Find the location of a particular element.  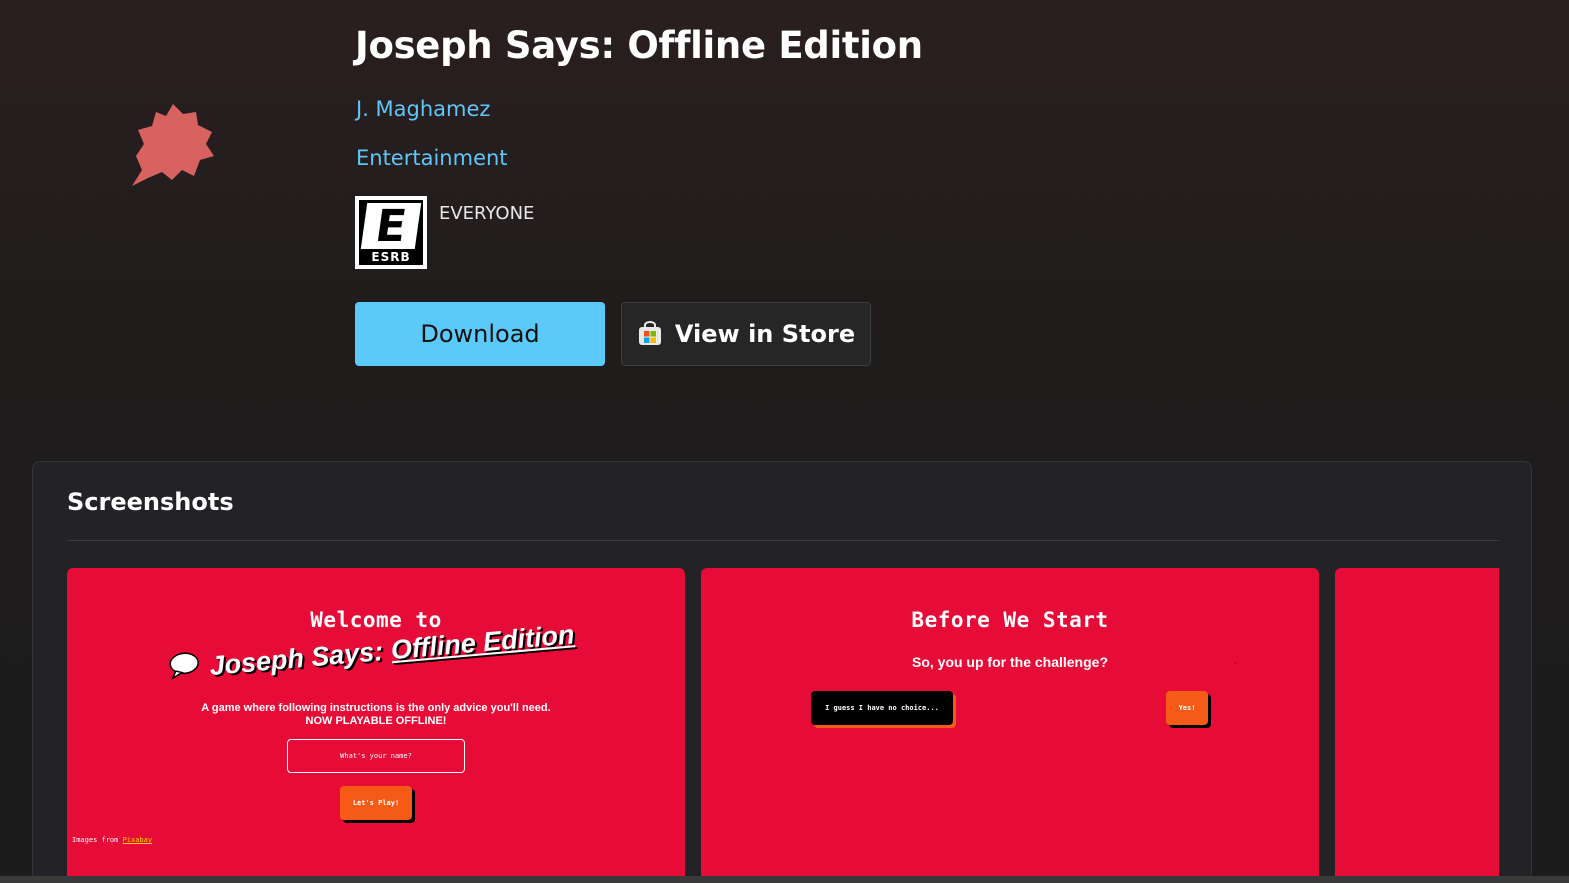

esrb-letter: E is located at coordinates (391, 226).